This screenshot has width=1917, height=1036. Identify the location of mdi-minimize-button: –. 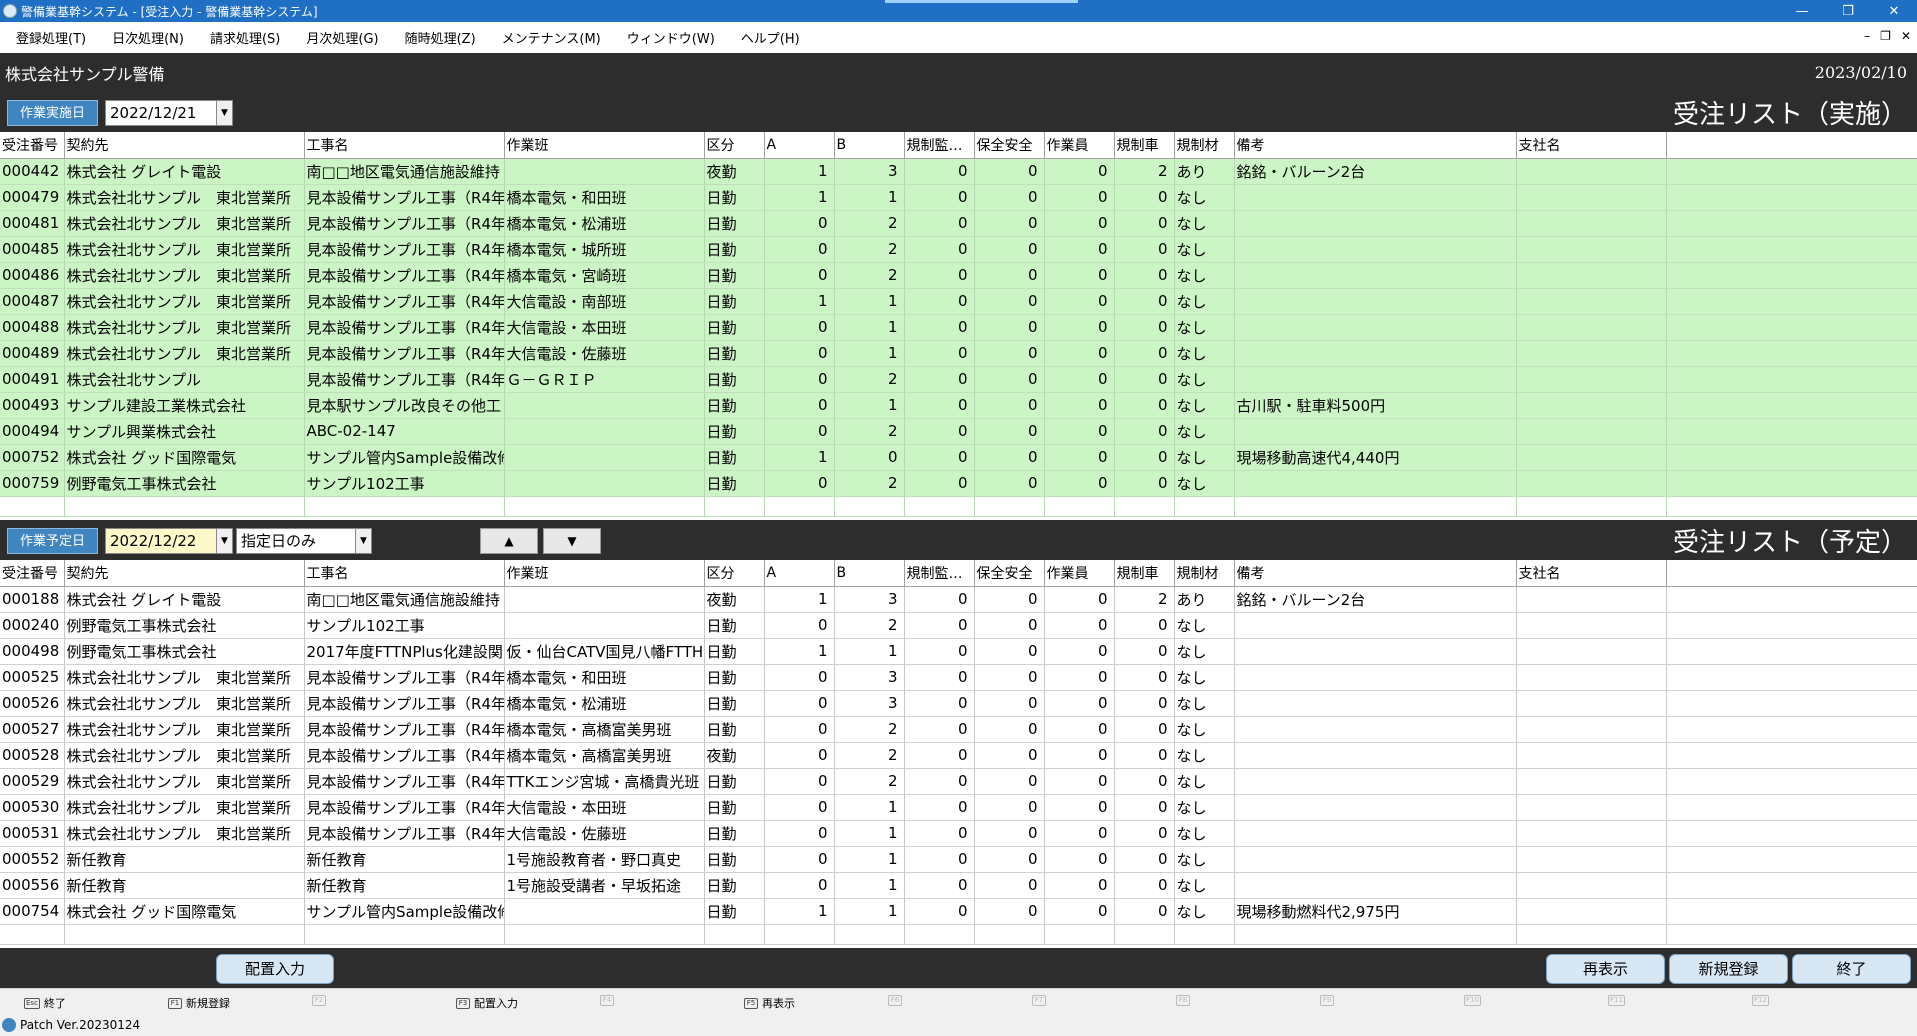
(1867, 36).